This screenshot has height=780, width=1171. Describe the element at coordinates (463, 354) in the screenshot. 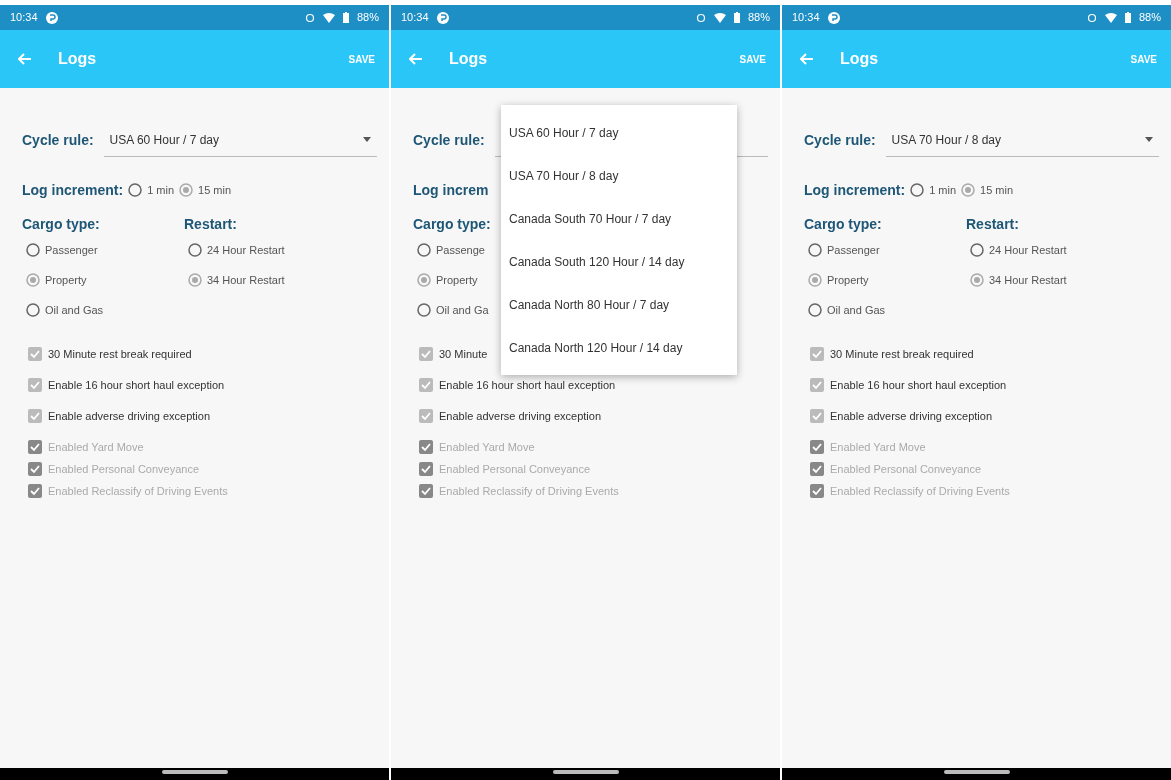

I see `checkbox-label: 30 Minute` at that location.